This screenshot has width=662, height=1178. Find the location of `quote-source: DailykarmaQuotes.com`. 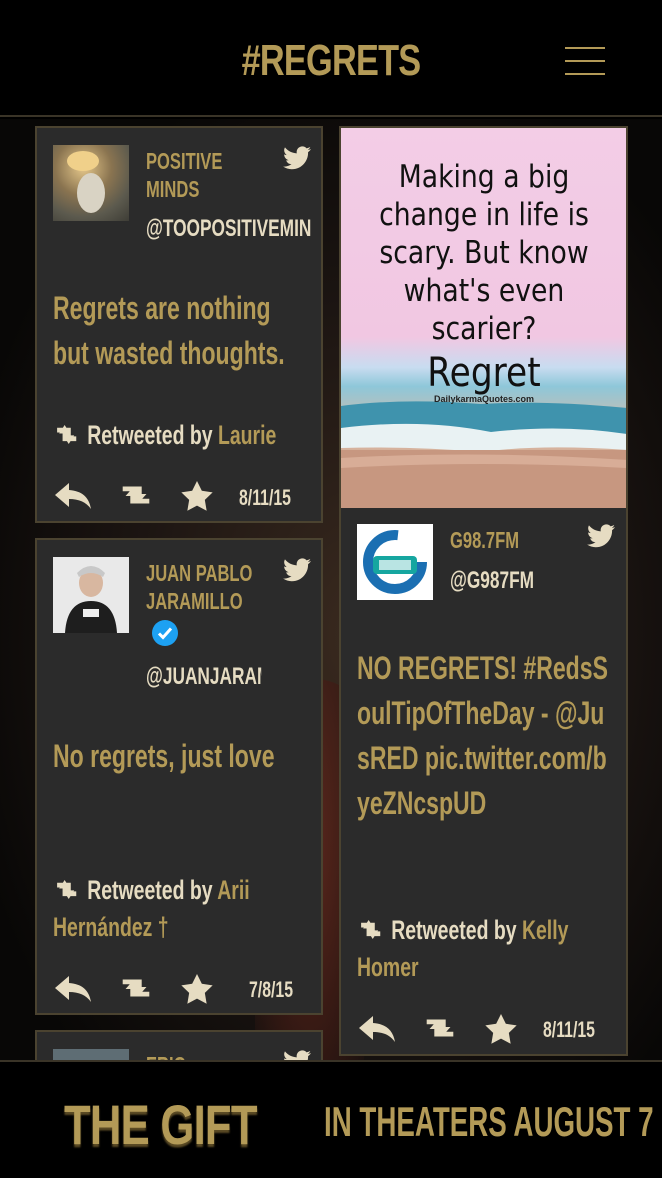

quote-source: DailykarmaQuotes.com is located at coordinates (484, 399).